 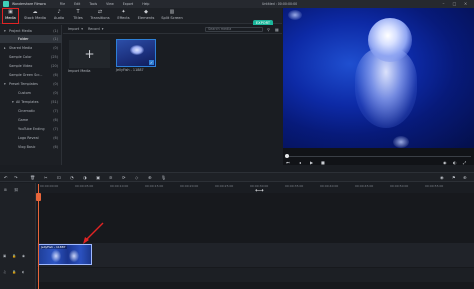 I want to click on clip-frame, so click(x=74, y=256).